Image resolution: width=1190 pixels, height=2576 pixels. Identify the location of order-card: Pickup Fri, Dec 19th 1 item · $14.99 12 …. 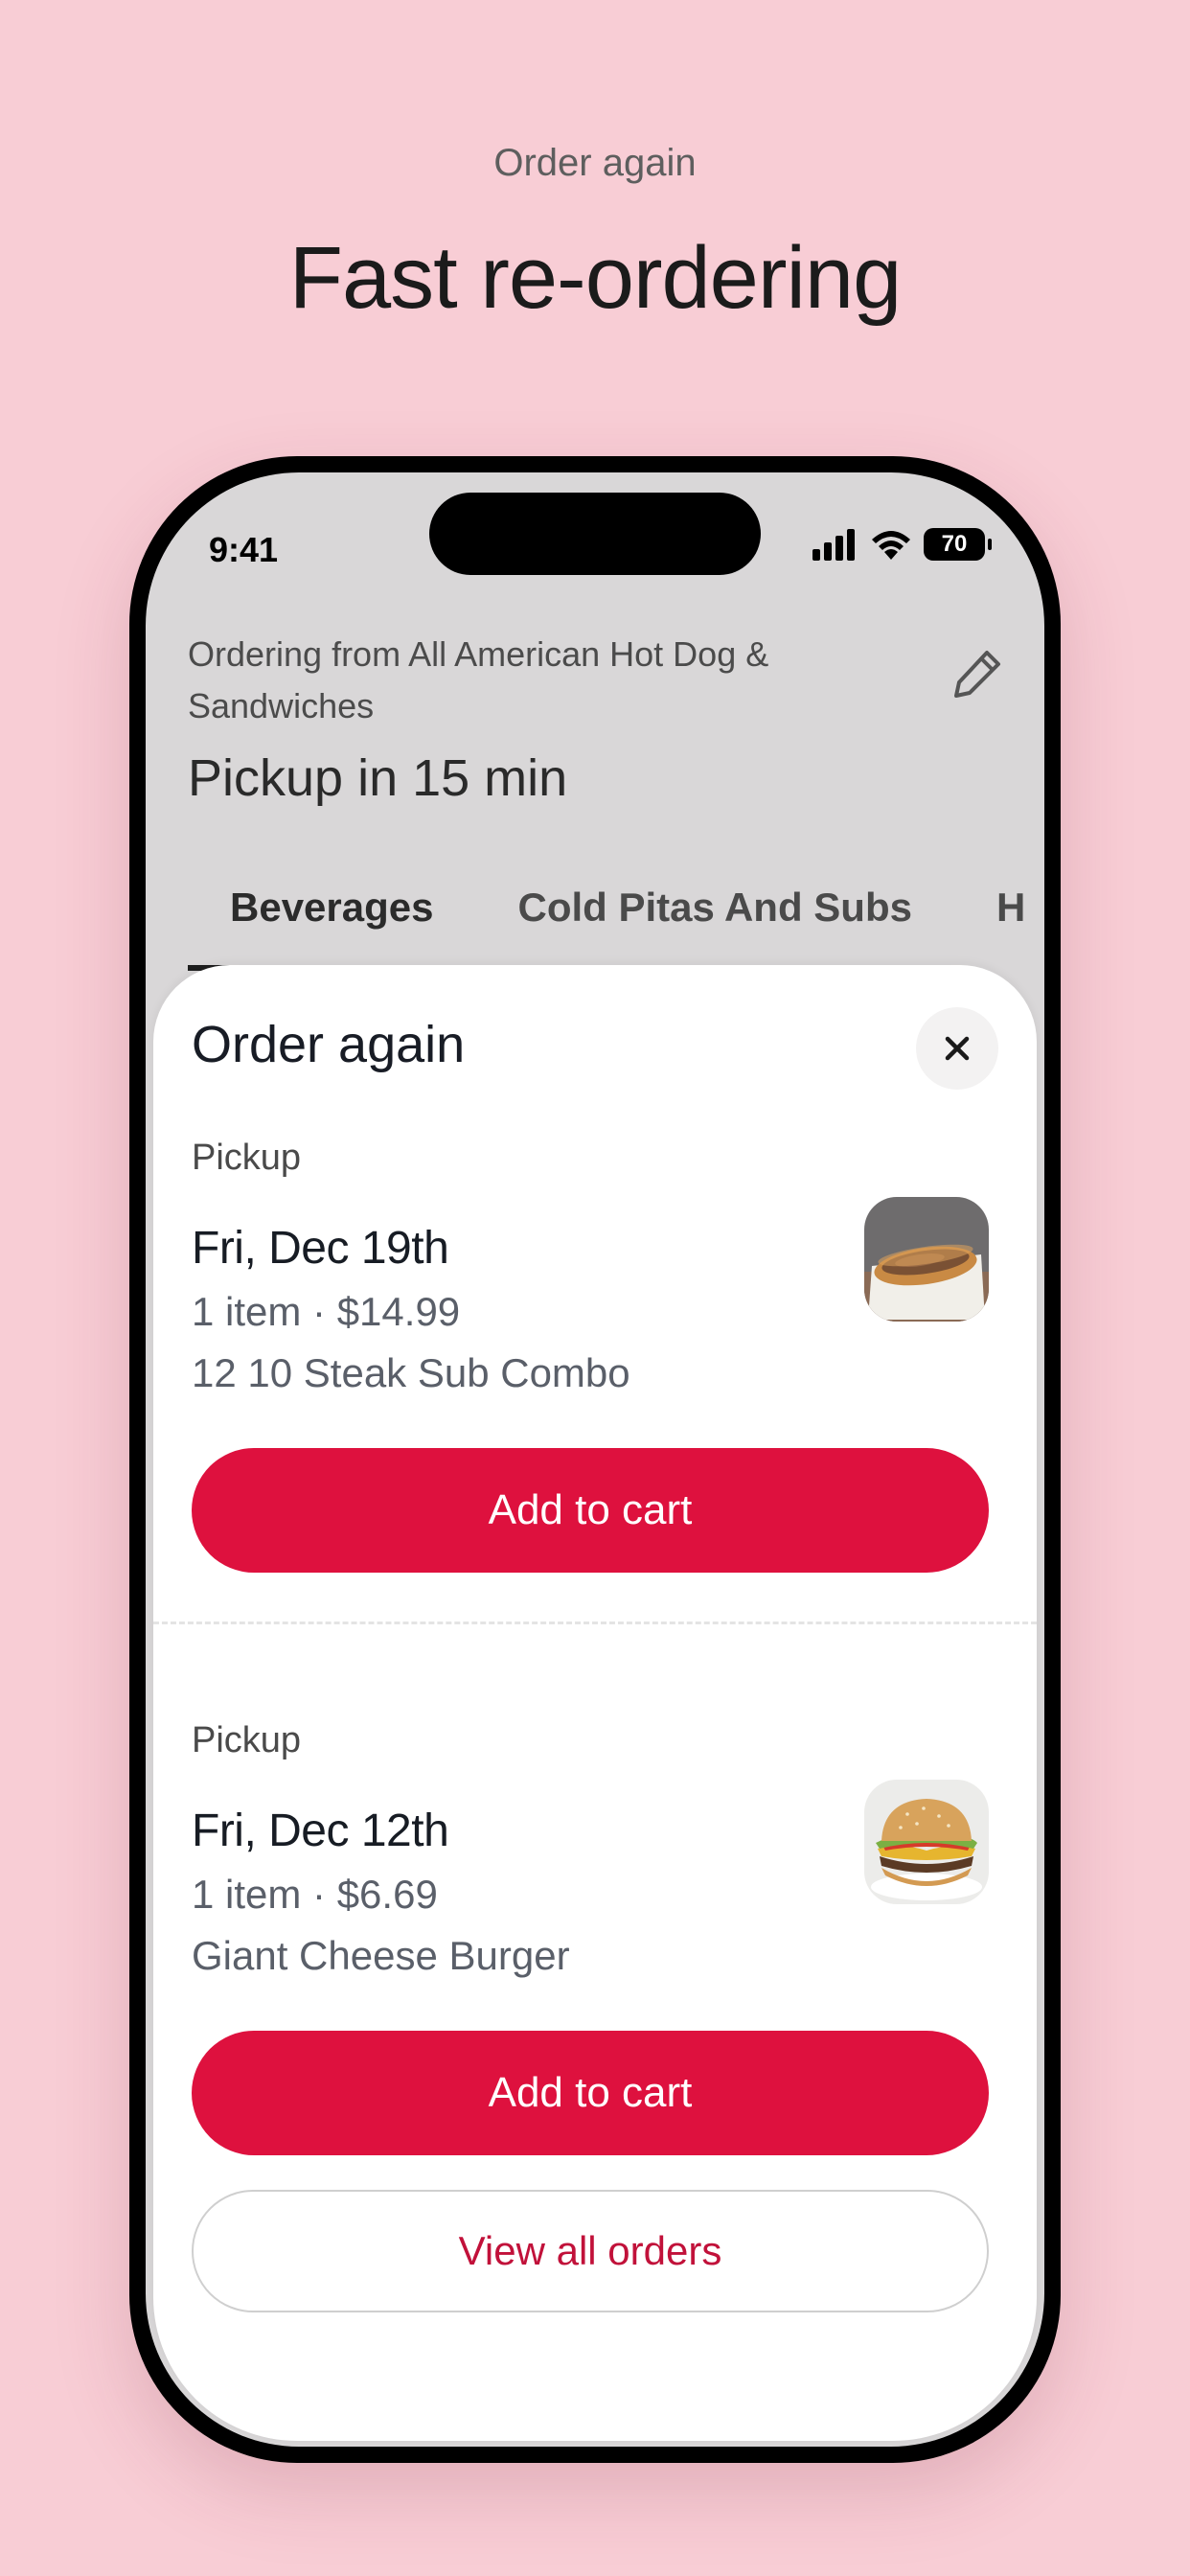
(590, 1358).